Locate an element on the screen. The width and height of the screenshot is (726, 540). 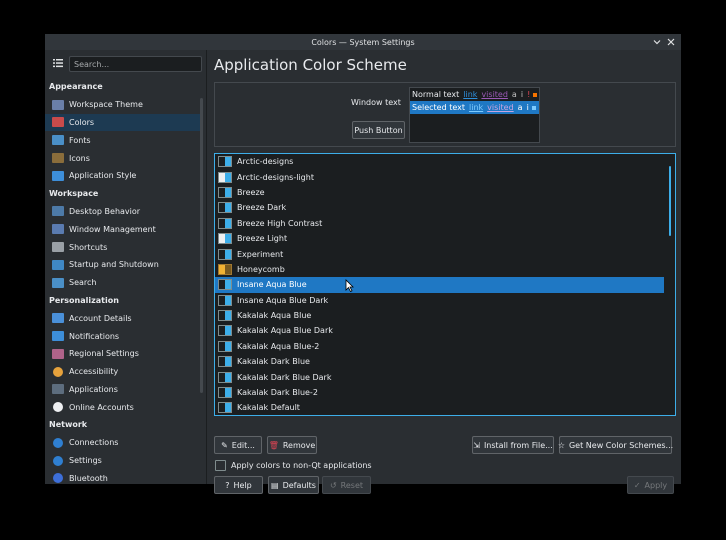
color-scheme-item: Kakalak Dark Blue is located at coordinates (439, 361).